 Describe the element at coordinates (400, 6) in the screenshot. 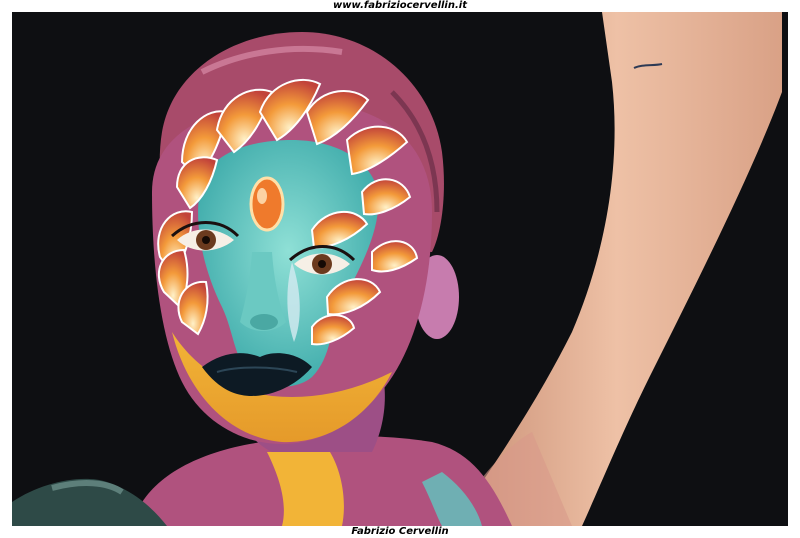

I see `header-url: www.fabriziocervellin.it` at that location.